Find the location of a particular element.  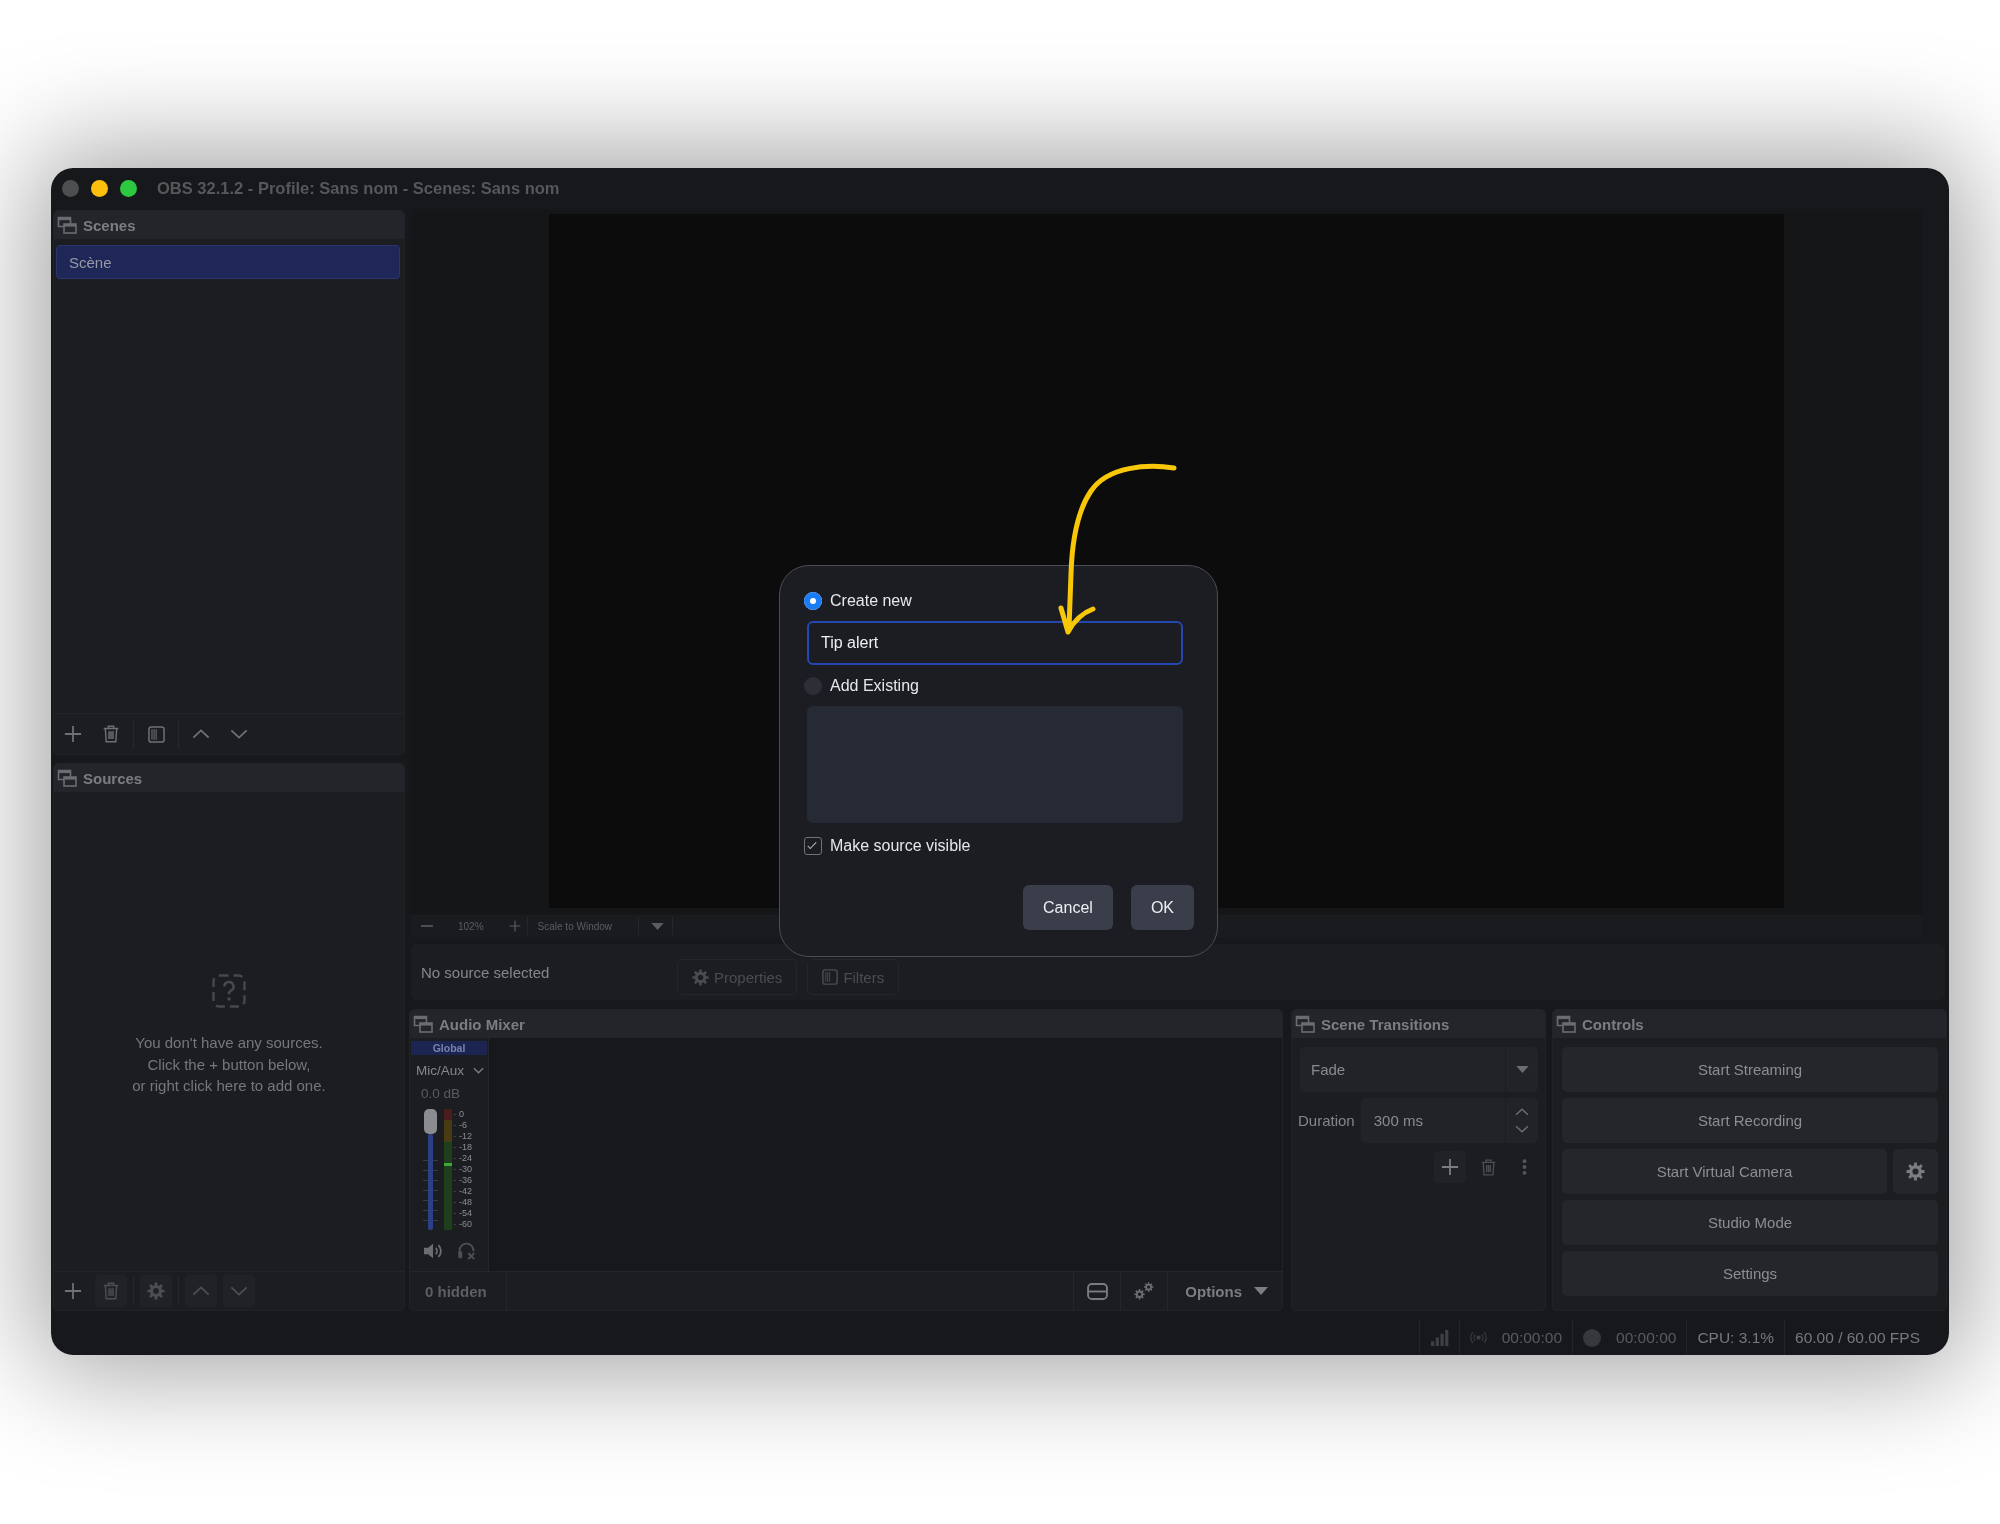

scene-item: Scène is located at coordinates (228, 262).